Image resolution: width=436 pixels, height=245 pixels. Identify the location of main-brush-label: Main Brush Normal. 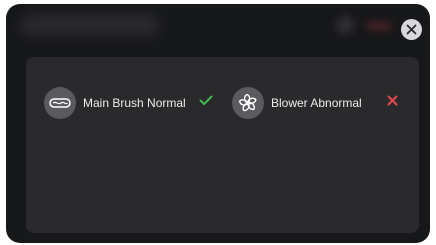
(134, 103).